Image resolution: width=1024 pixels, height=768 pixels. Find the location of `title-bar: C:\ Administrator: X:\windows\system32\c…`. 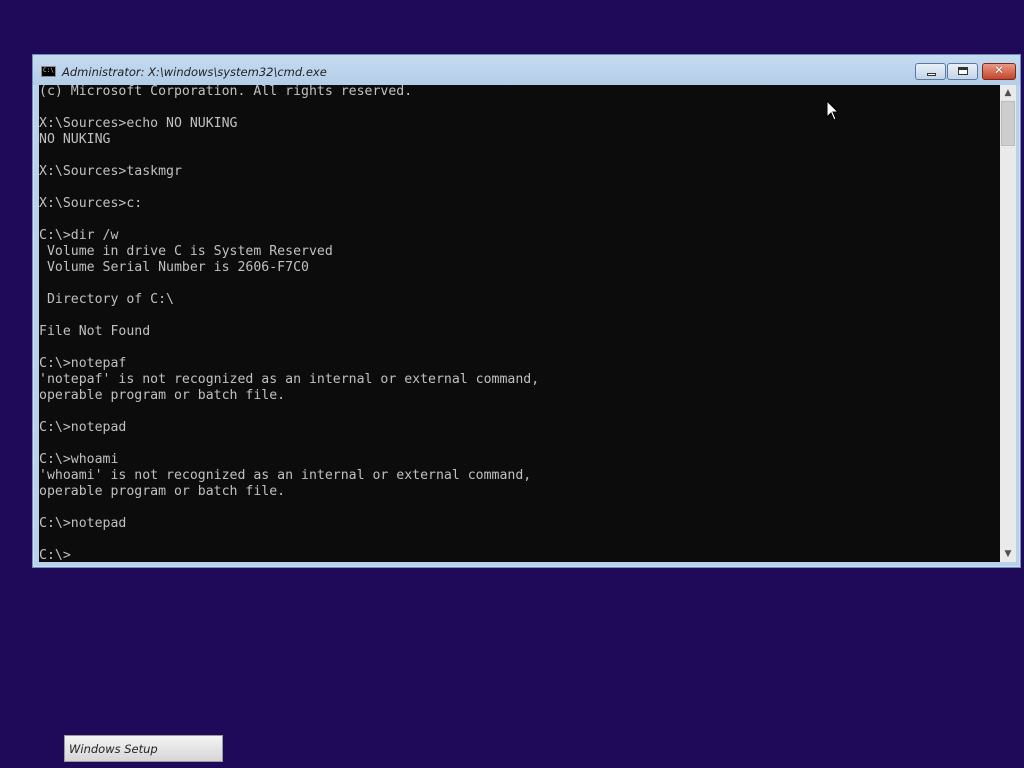

title-bar: C:\ Administrator: X:\windows\system32\c… is located at coordinates (526, 70).